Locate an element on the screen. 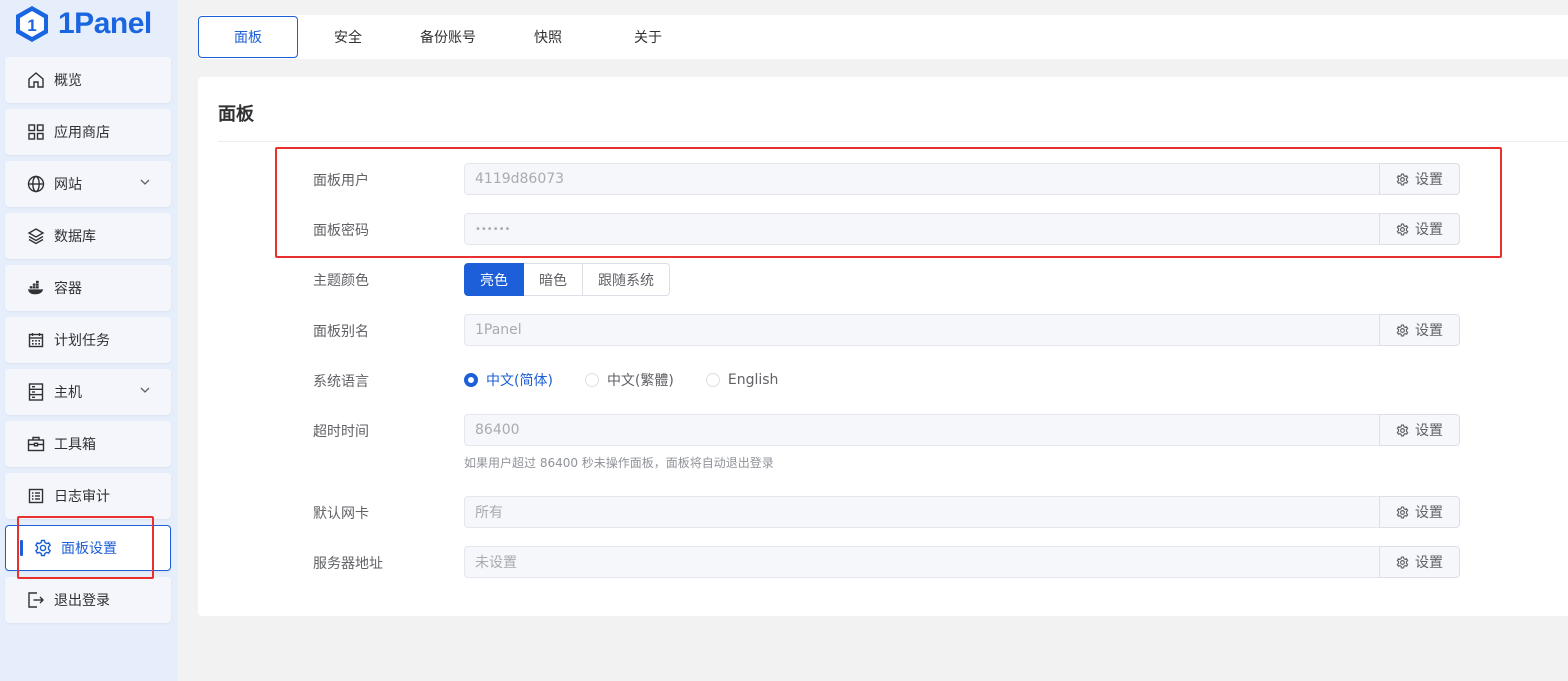  sidebar-item-label: 面板设置 is located at coordinates (89, 549).